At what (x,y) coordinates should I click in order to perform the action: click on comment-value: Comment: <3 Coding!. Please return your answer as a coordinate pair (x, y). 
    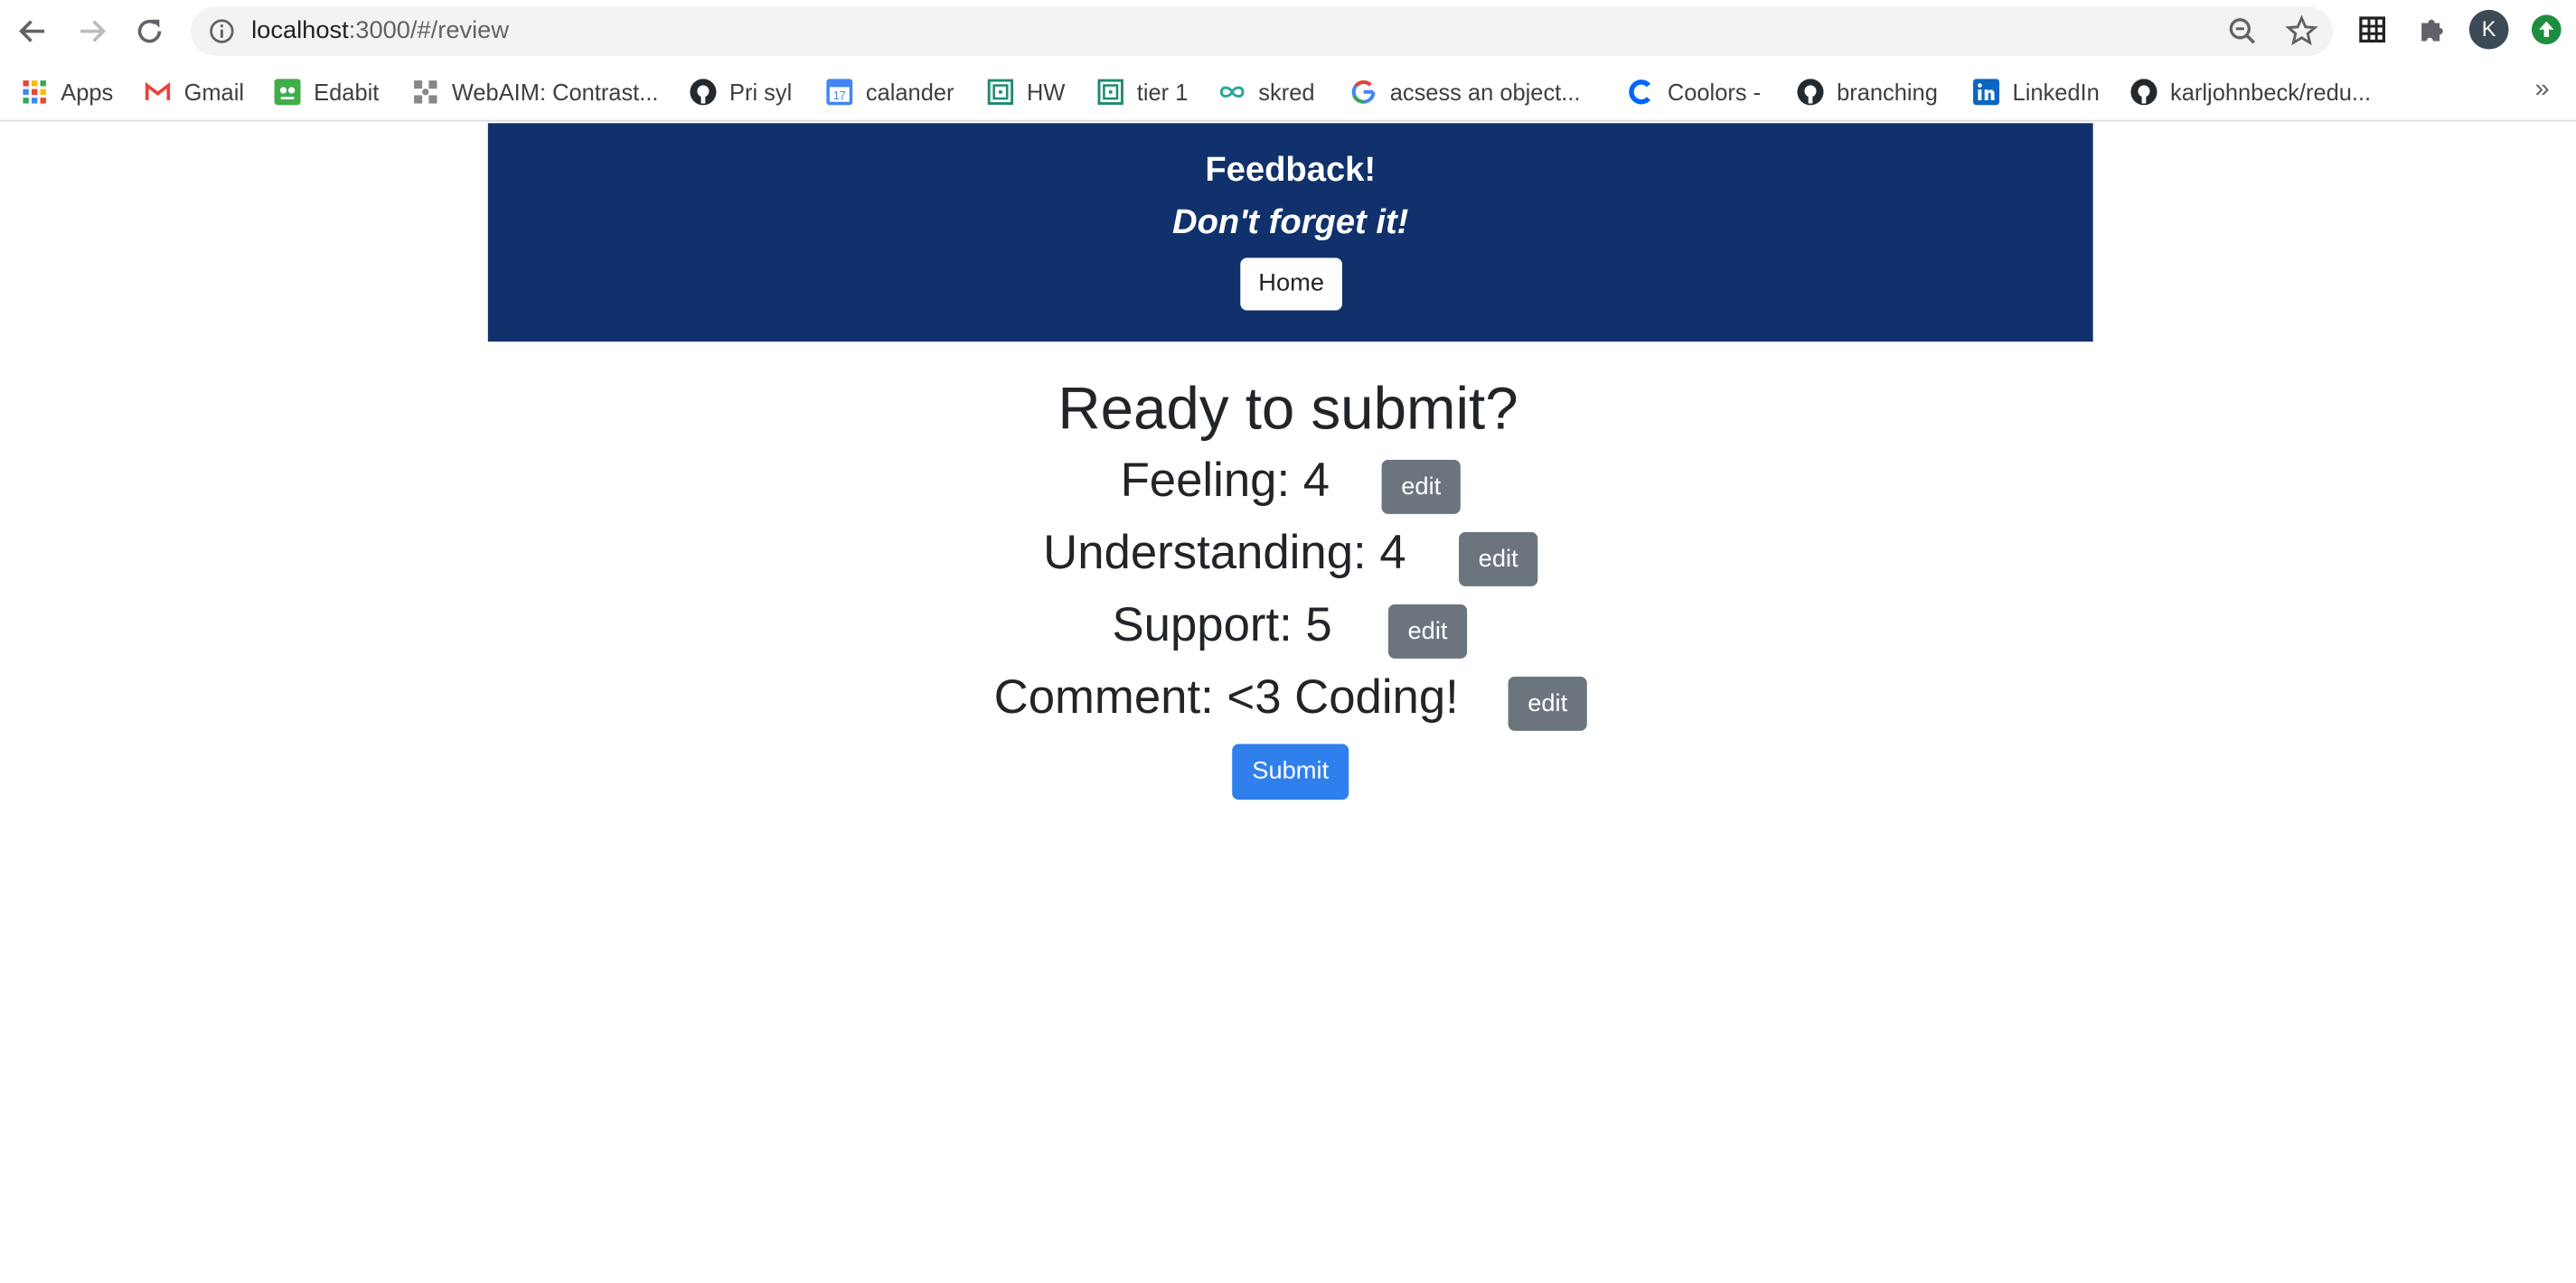
    Looking at the image, I should click on (1226, 698).